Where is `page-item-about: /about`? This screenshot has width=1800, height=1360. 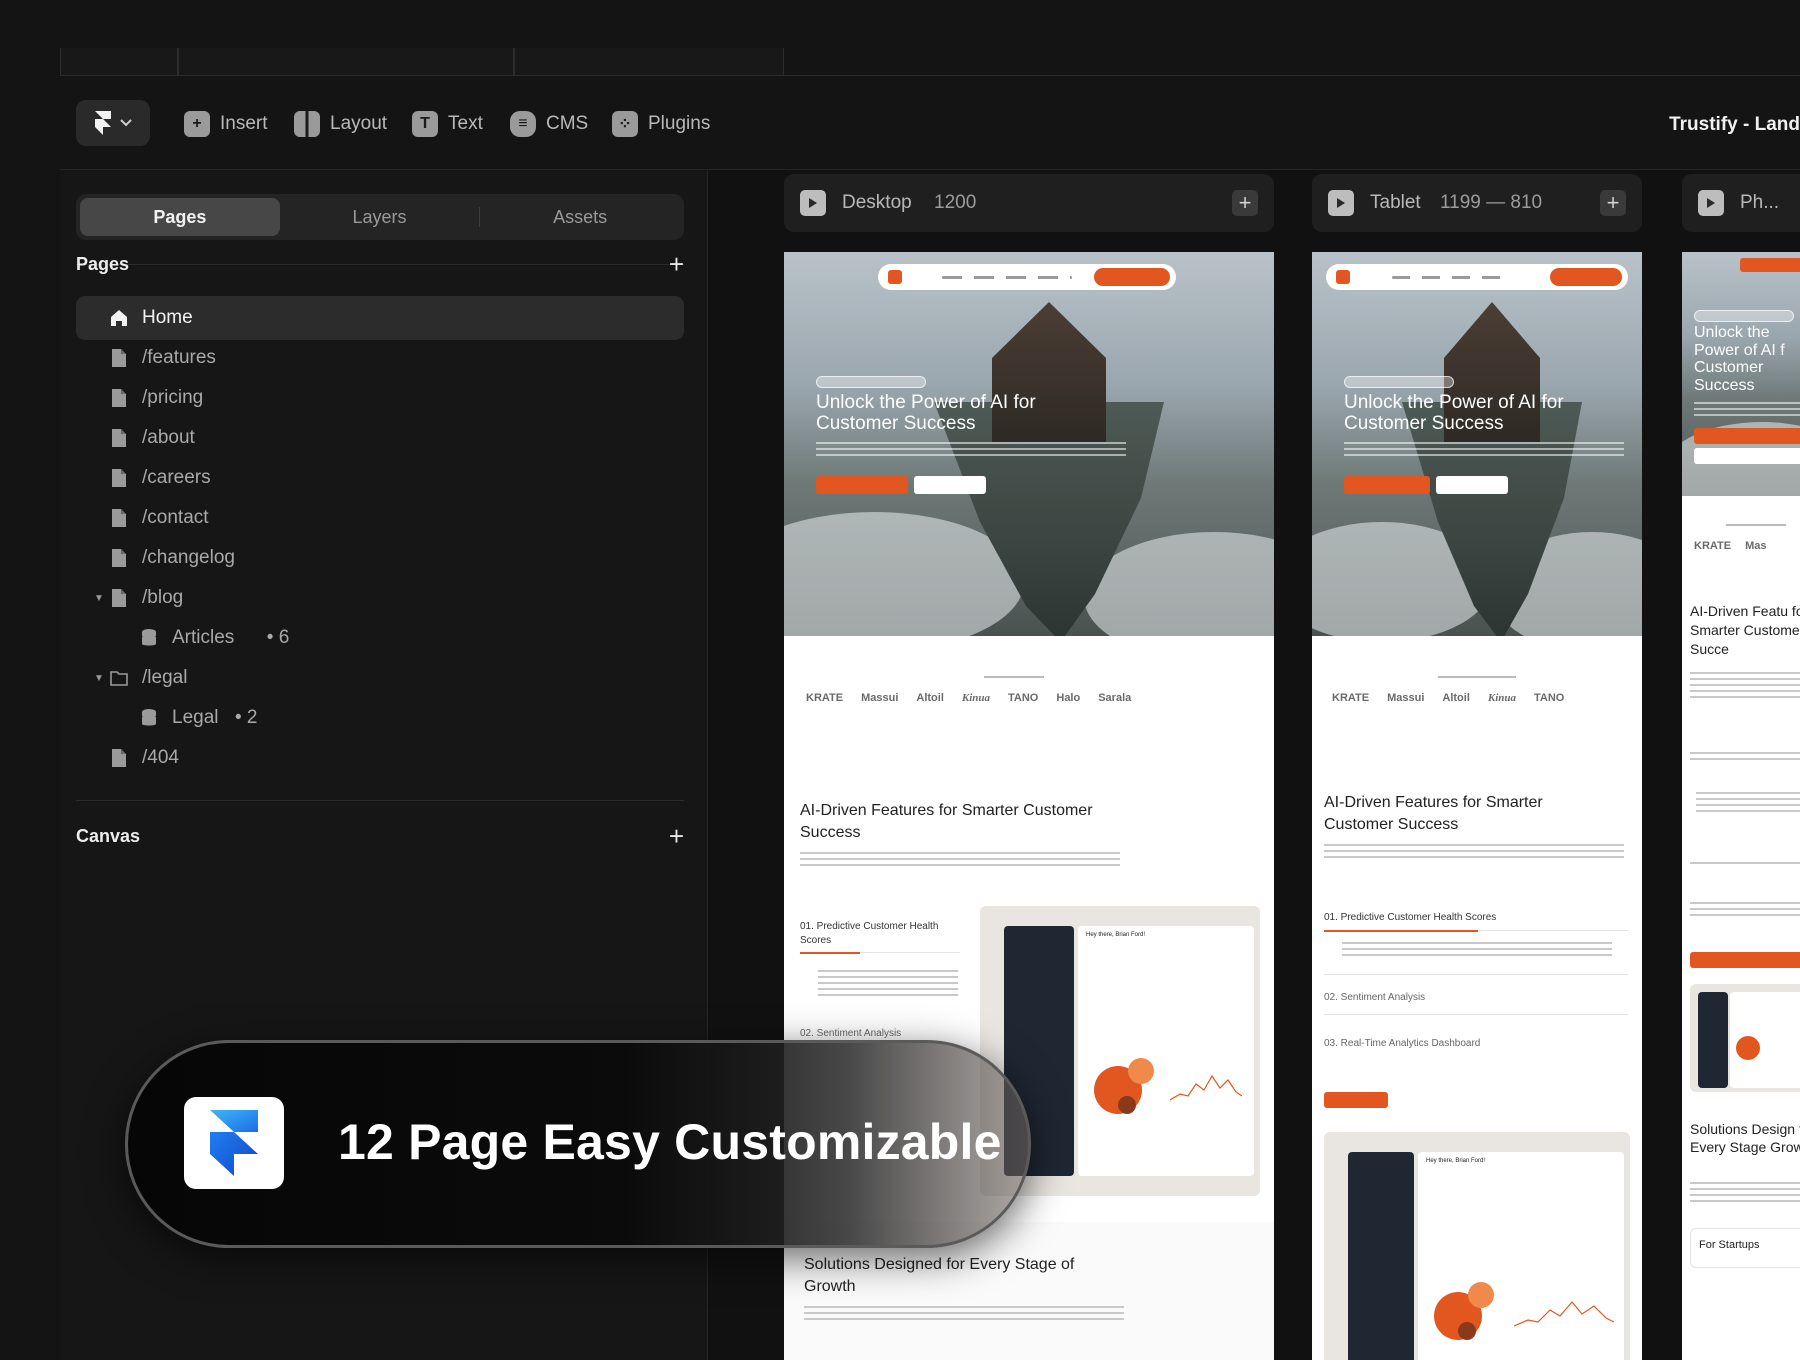 page-item-about: /about is located at coordinates (380, 438).